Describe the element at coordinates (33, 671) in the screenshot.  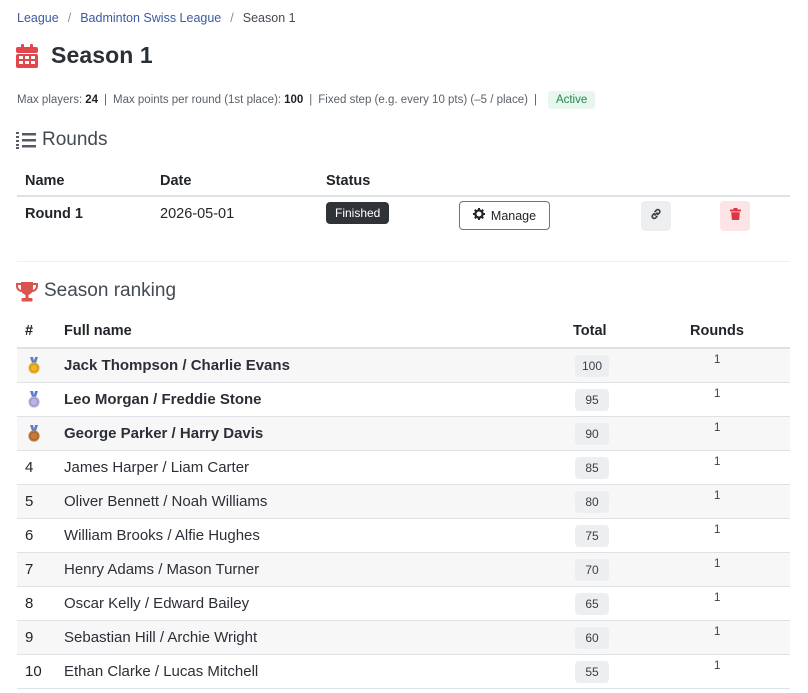
I see `rank-number: 10` at that location.